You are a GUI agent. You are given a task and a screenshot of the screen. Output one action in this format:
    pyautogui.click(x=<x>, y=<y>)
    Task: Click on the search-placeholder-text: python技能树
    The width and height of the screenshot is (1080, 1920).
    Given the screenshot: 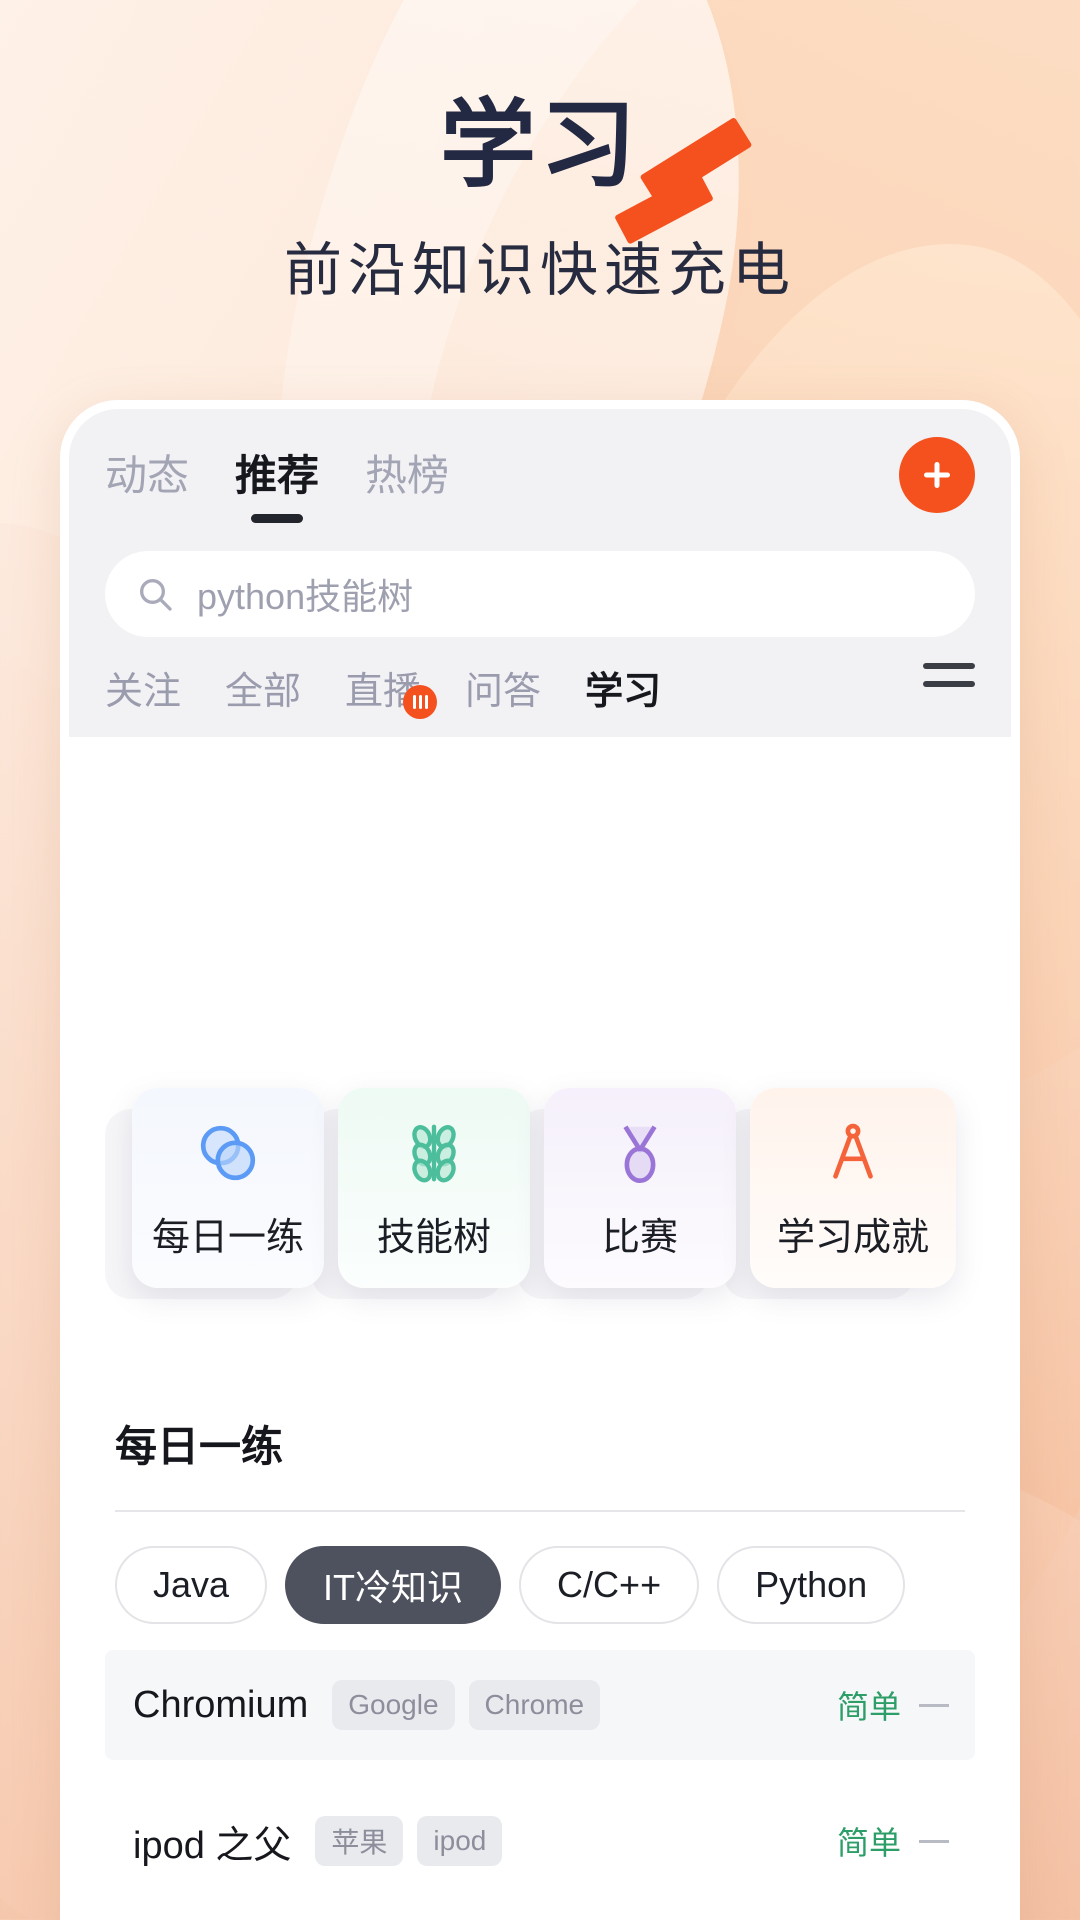 What is the action you would take?
    pyautogui.click(x=305, y=596)
    